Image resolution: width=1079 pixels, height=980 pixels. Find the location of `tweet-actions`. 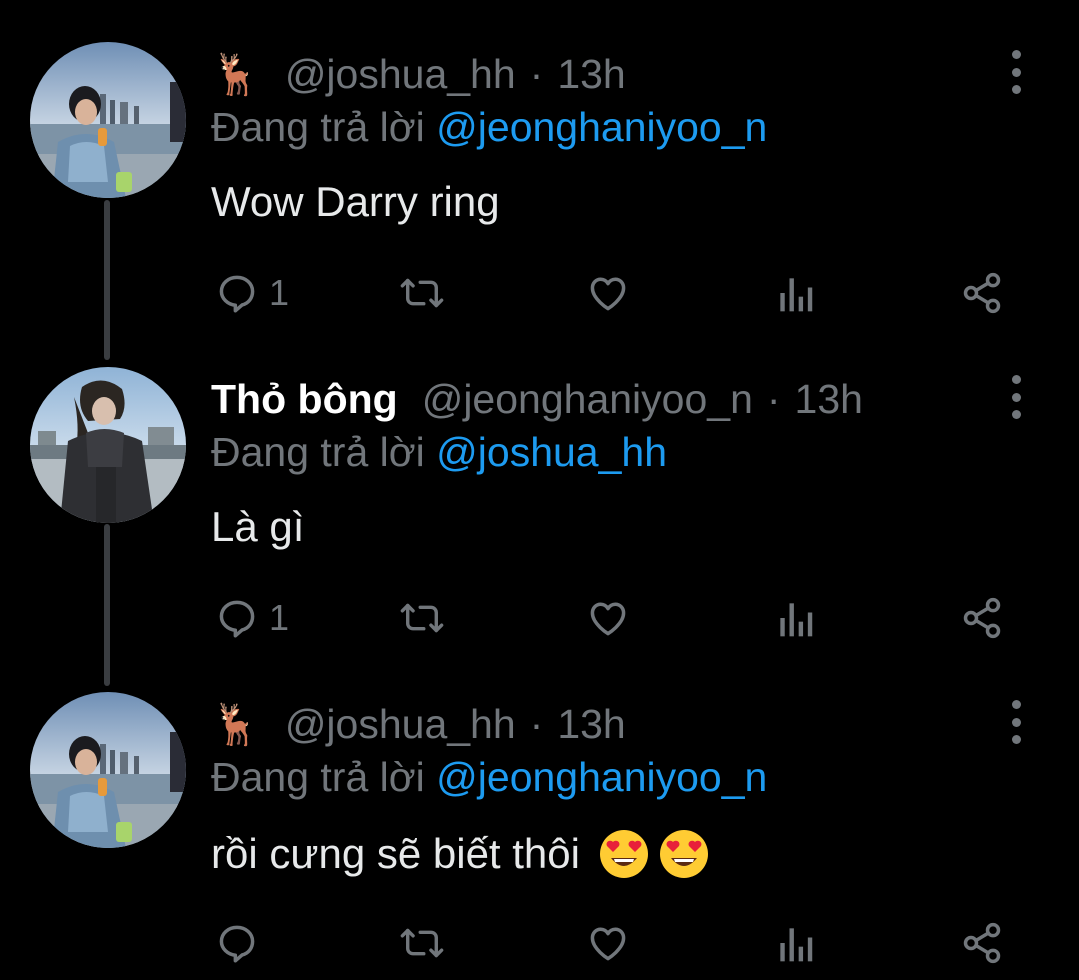

tweet-actions is located at coordinates (611, 943).